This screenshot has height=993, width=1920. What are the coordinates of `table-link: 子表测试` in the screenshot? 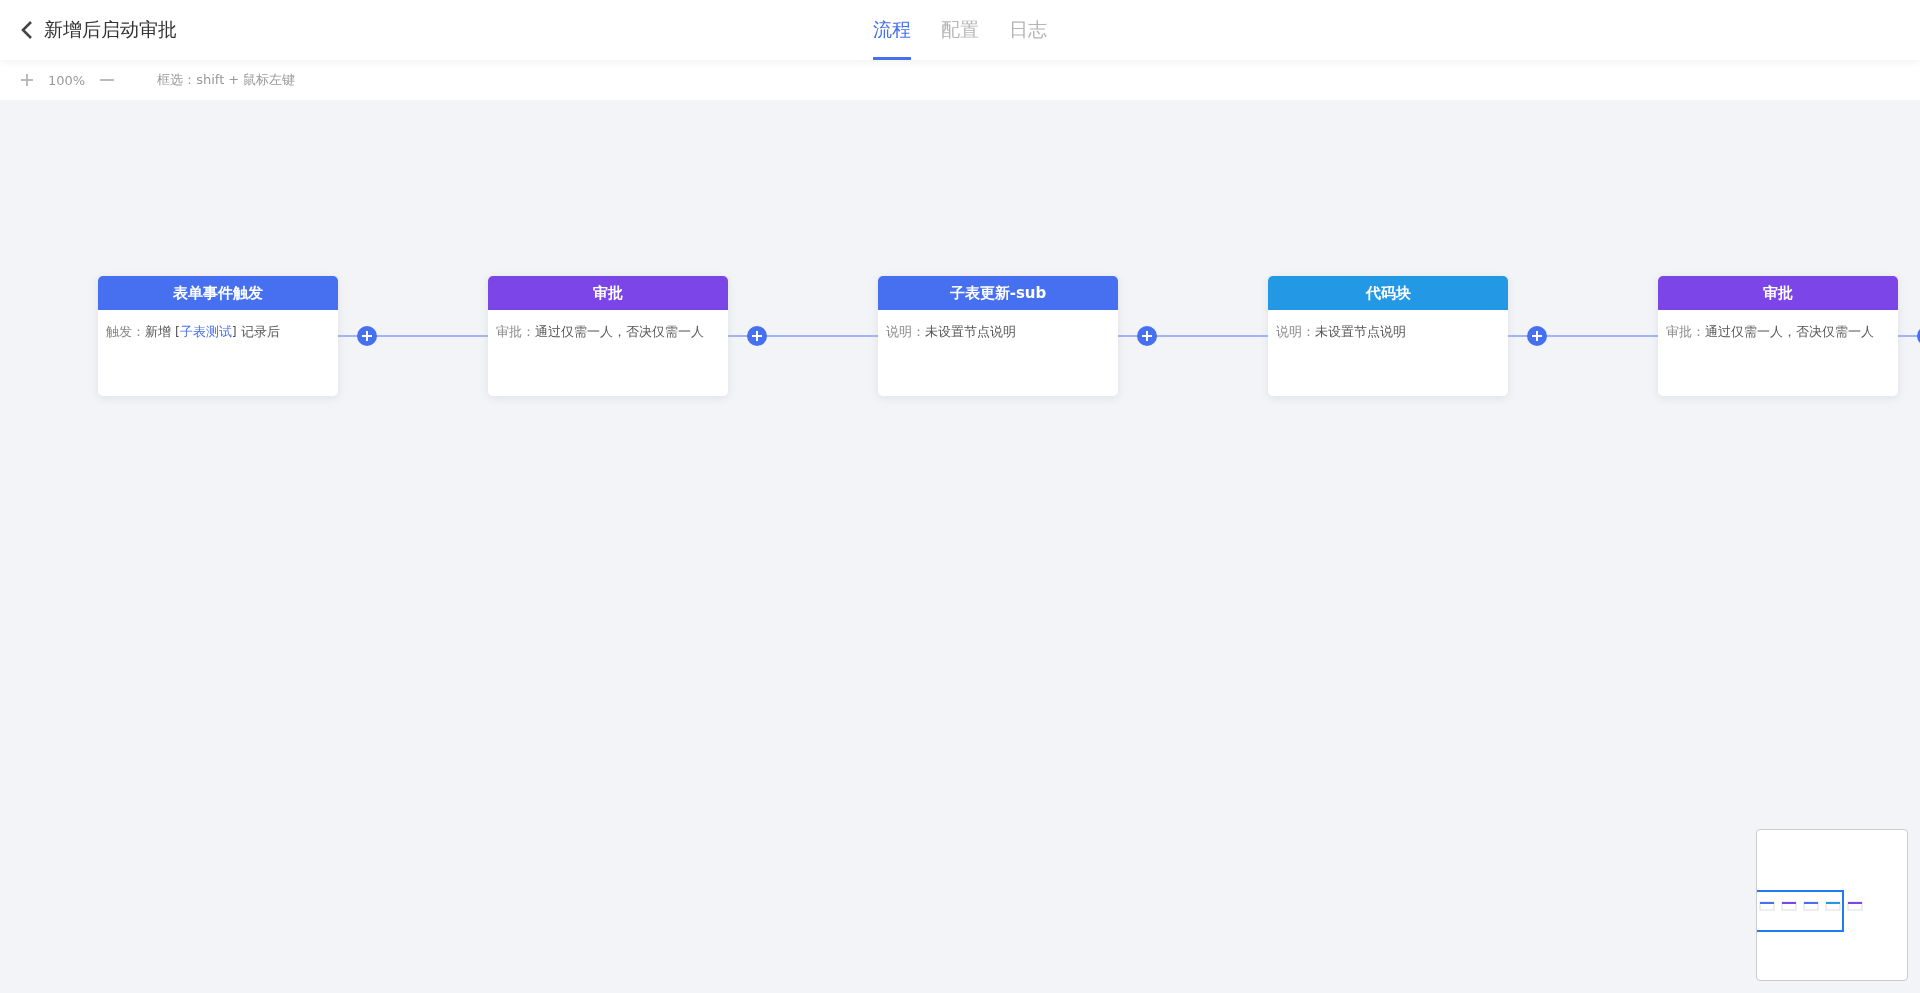 It's located at (205, 331).